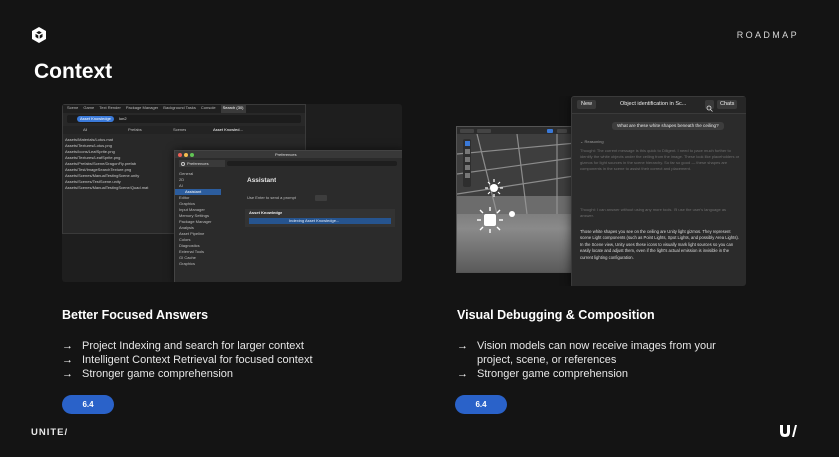  I want to click on unity-logo-icon, so click(39, 35).